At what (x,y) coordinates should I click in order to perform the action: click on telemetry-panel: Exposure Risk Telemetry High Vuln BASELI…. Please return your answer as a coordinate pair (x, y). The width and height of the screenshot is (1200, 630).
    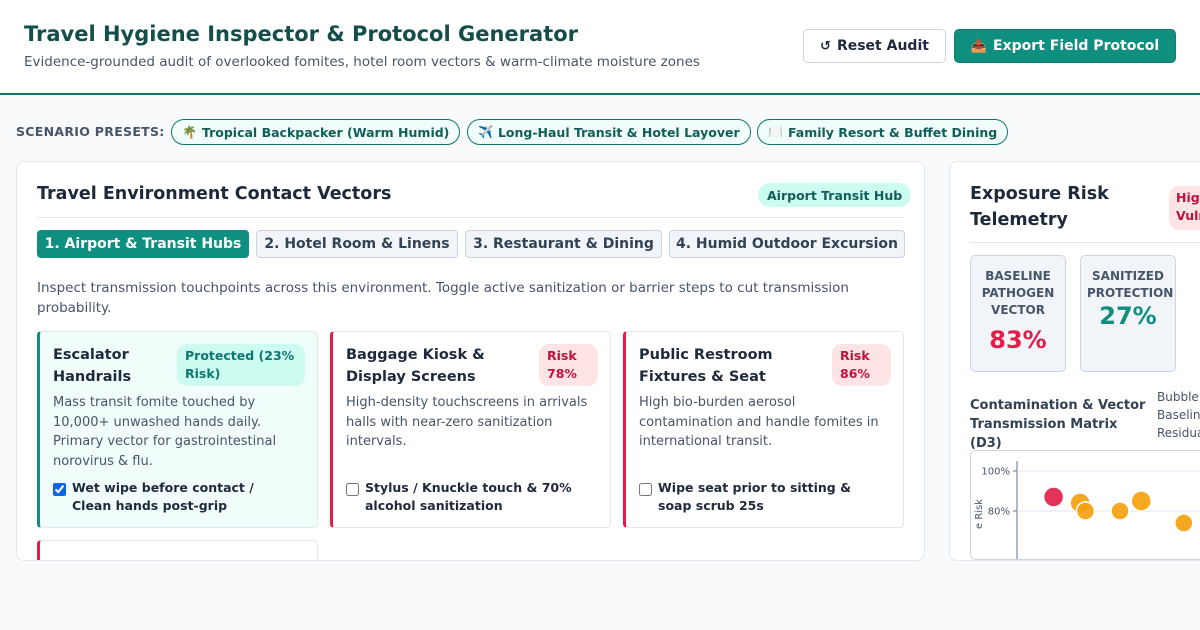
    Looking at the image, I should click on (1074, 361).